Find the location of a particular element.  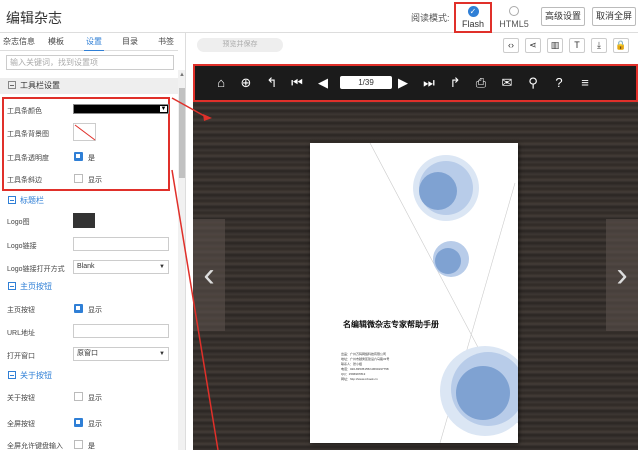

section-title-bar: 标题栏 is located at coordinates (89, 201).